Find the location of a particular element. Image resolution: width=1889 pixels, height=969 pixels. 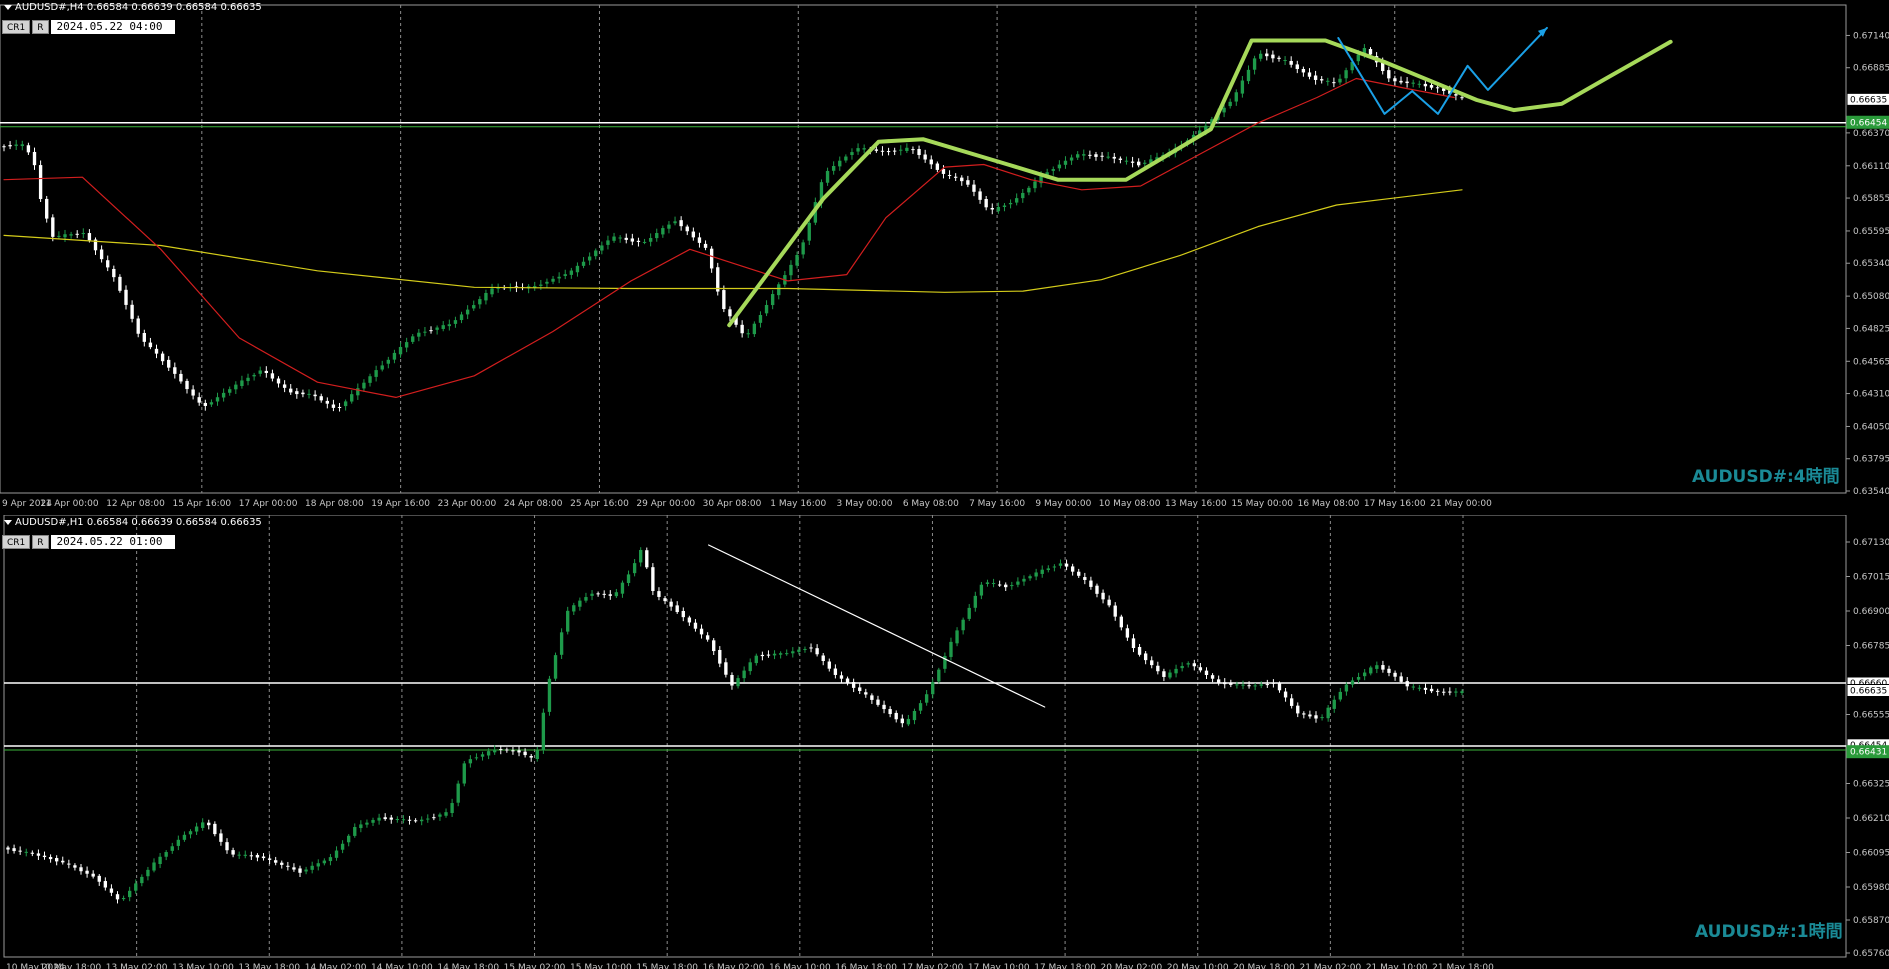

x-axis-tick-label: 19 Apr 16:00 is located at coordinates (400, 504).